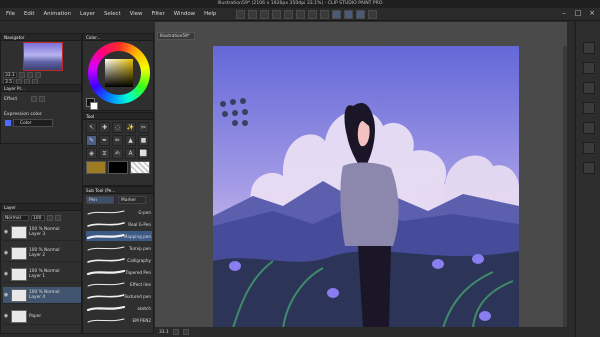  I want to click on transparent-color-icon, so click(140, 167).